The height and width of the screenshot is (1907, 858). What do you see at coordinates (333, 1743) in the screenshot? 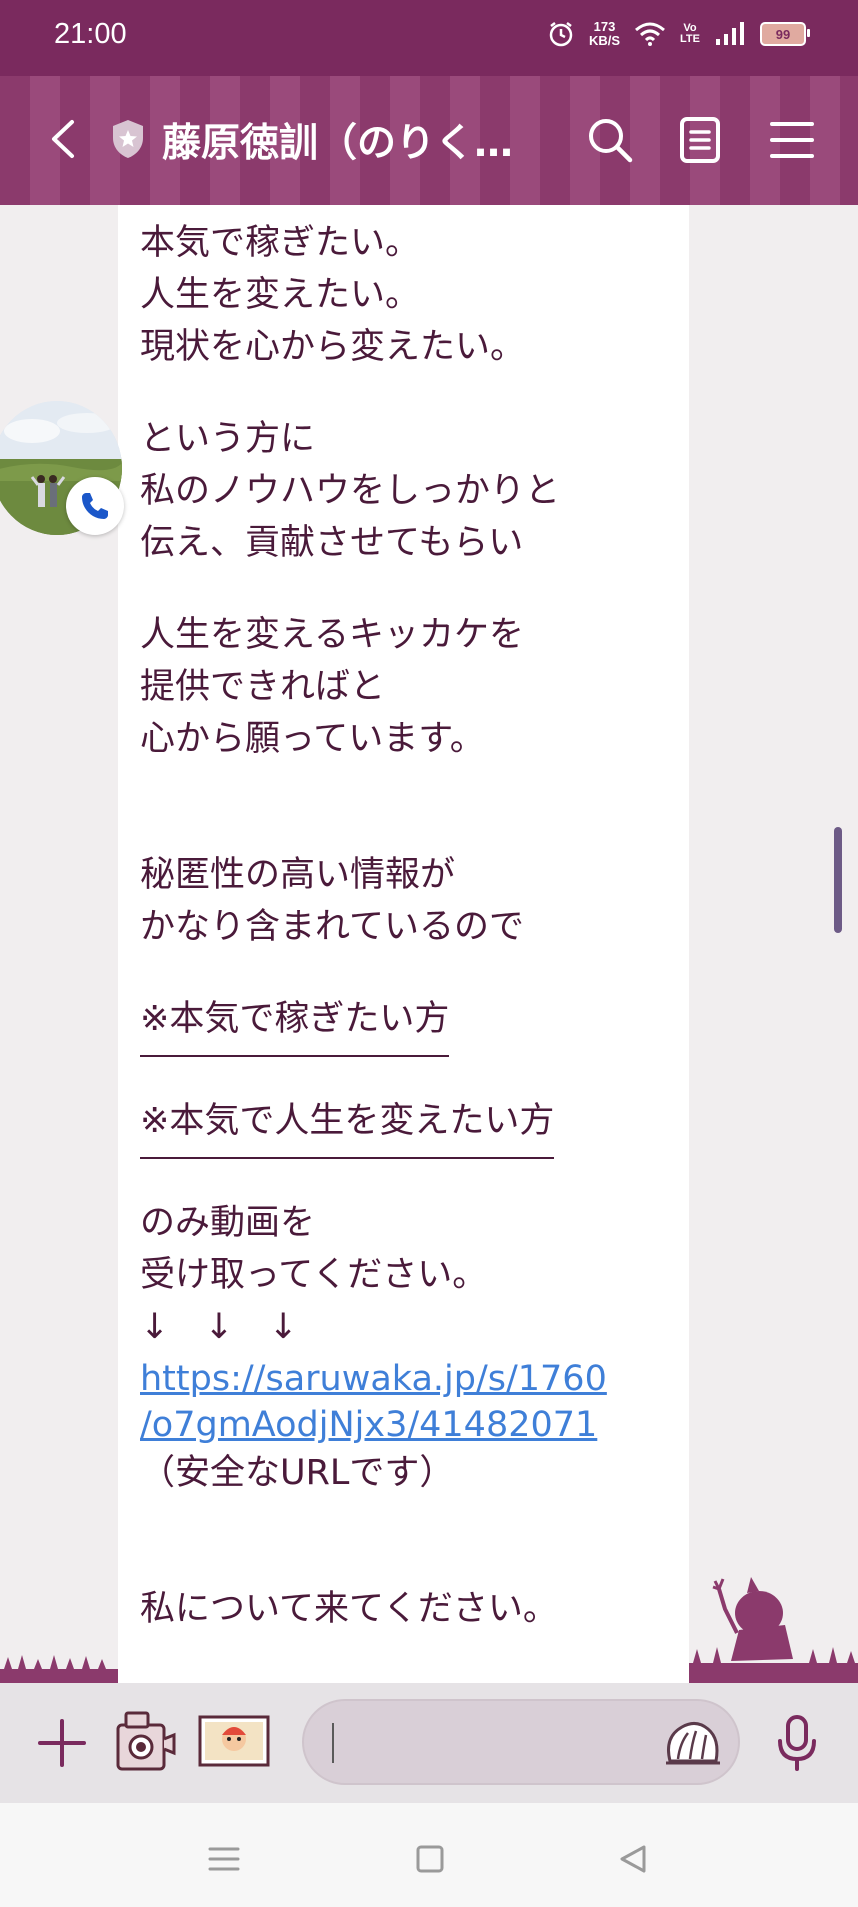
I see `text-caret` at bounding box center [333, 1743].